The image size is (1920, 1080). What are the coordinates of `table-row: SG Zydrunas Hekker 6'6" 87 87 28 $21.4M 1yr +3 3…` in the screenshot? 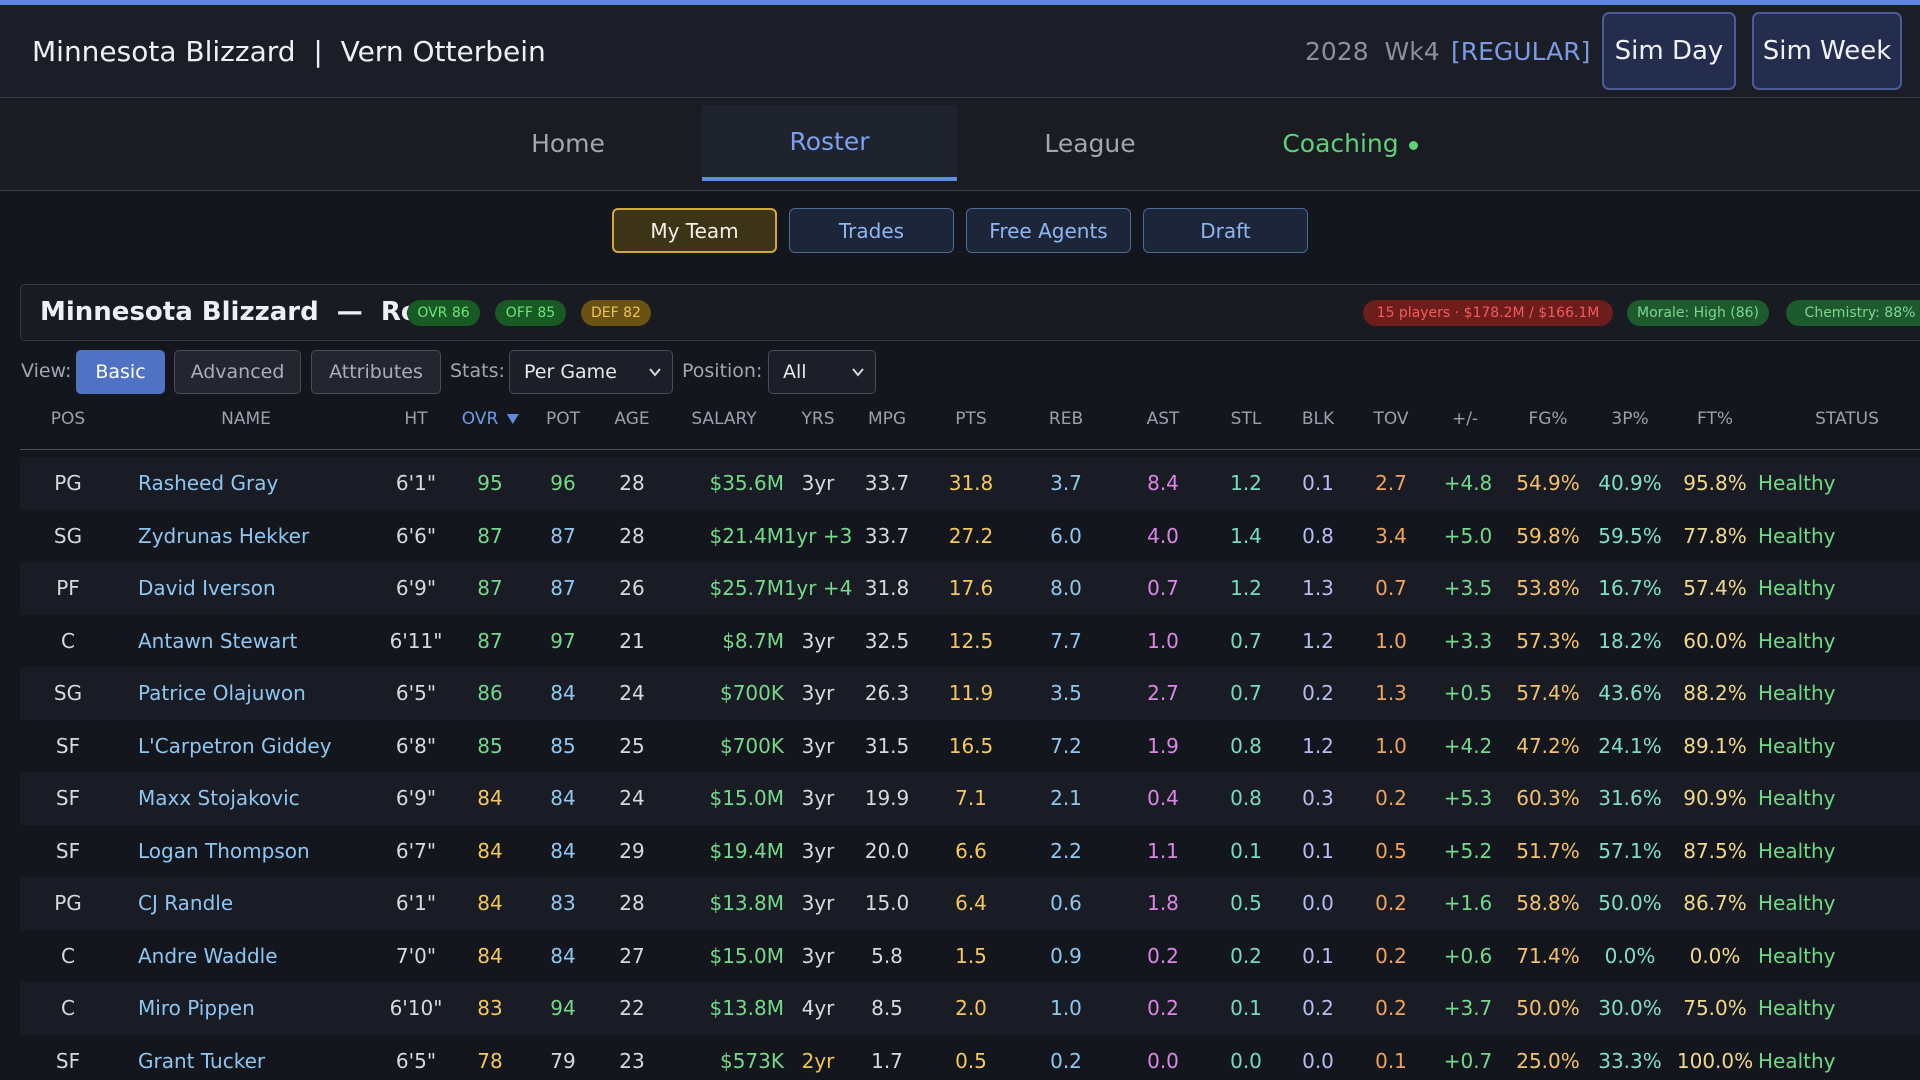 It's located at (970, 536).